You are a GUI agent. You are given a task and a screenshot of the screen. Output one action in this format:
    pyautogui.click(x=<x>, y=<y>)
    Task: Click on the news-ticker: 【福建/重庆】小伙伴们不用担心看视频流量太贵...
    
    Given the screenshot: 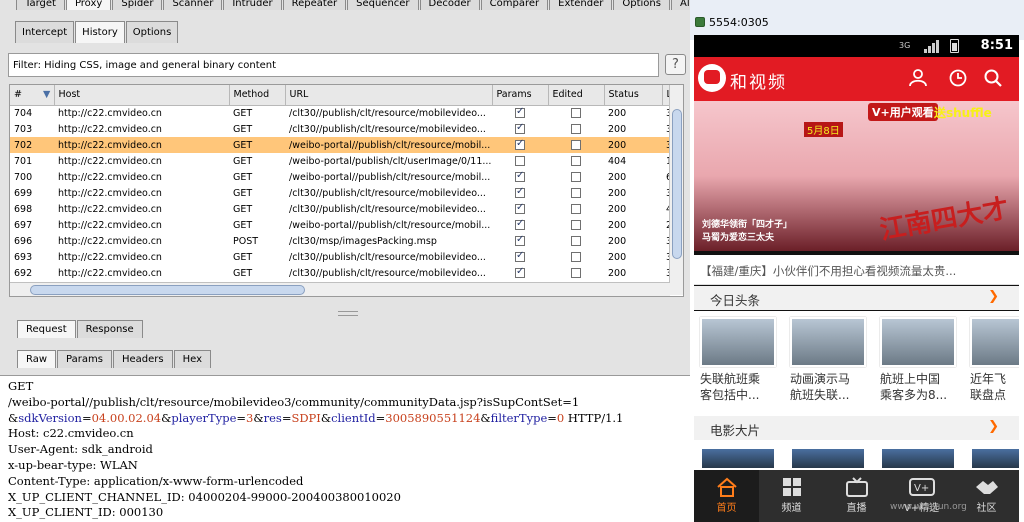 What is the action you would take?
    pyautogui.click(x=856, y=270)
    